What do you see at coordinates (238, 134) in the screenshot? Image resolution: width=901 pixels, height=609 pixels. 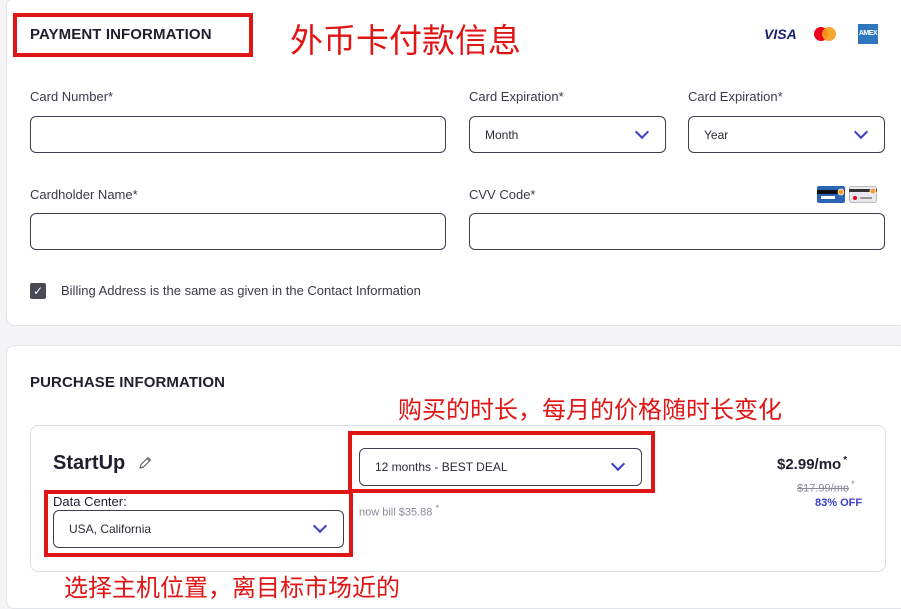 I see `card-number-input` at bounding box center [238, 134].